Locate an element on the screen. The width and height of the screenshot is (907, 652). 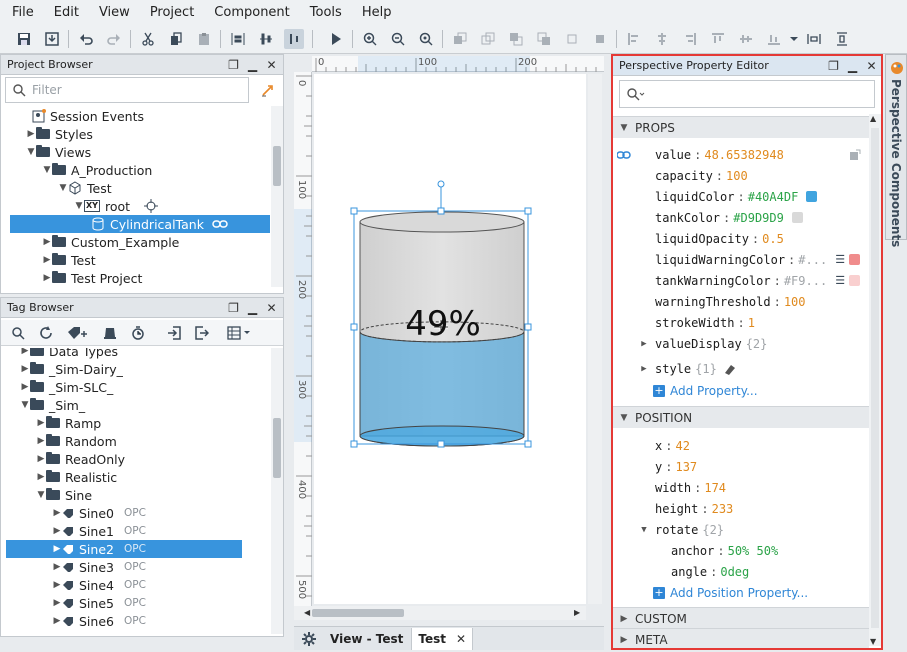
tree-item-test-folder: ▶ Test is located at coordinates (69, 260).